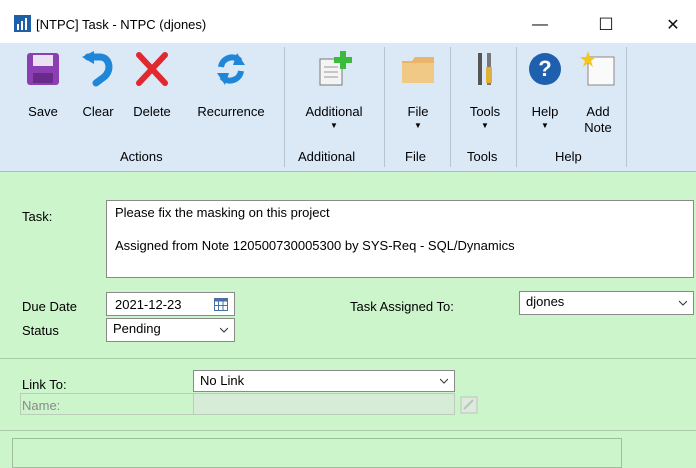  Describe the element at coordinates (152, 69) in the screenshot. I see `red-x-icon` at that location.